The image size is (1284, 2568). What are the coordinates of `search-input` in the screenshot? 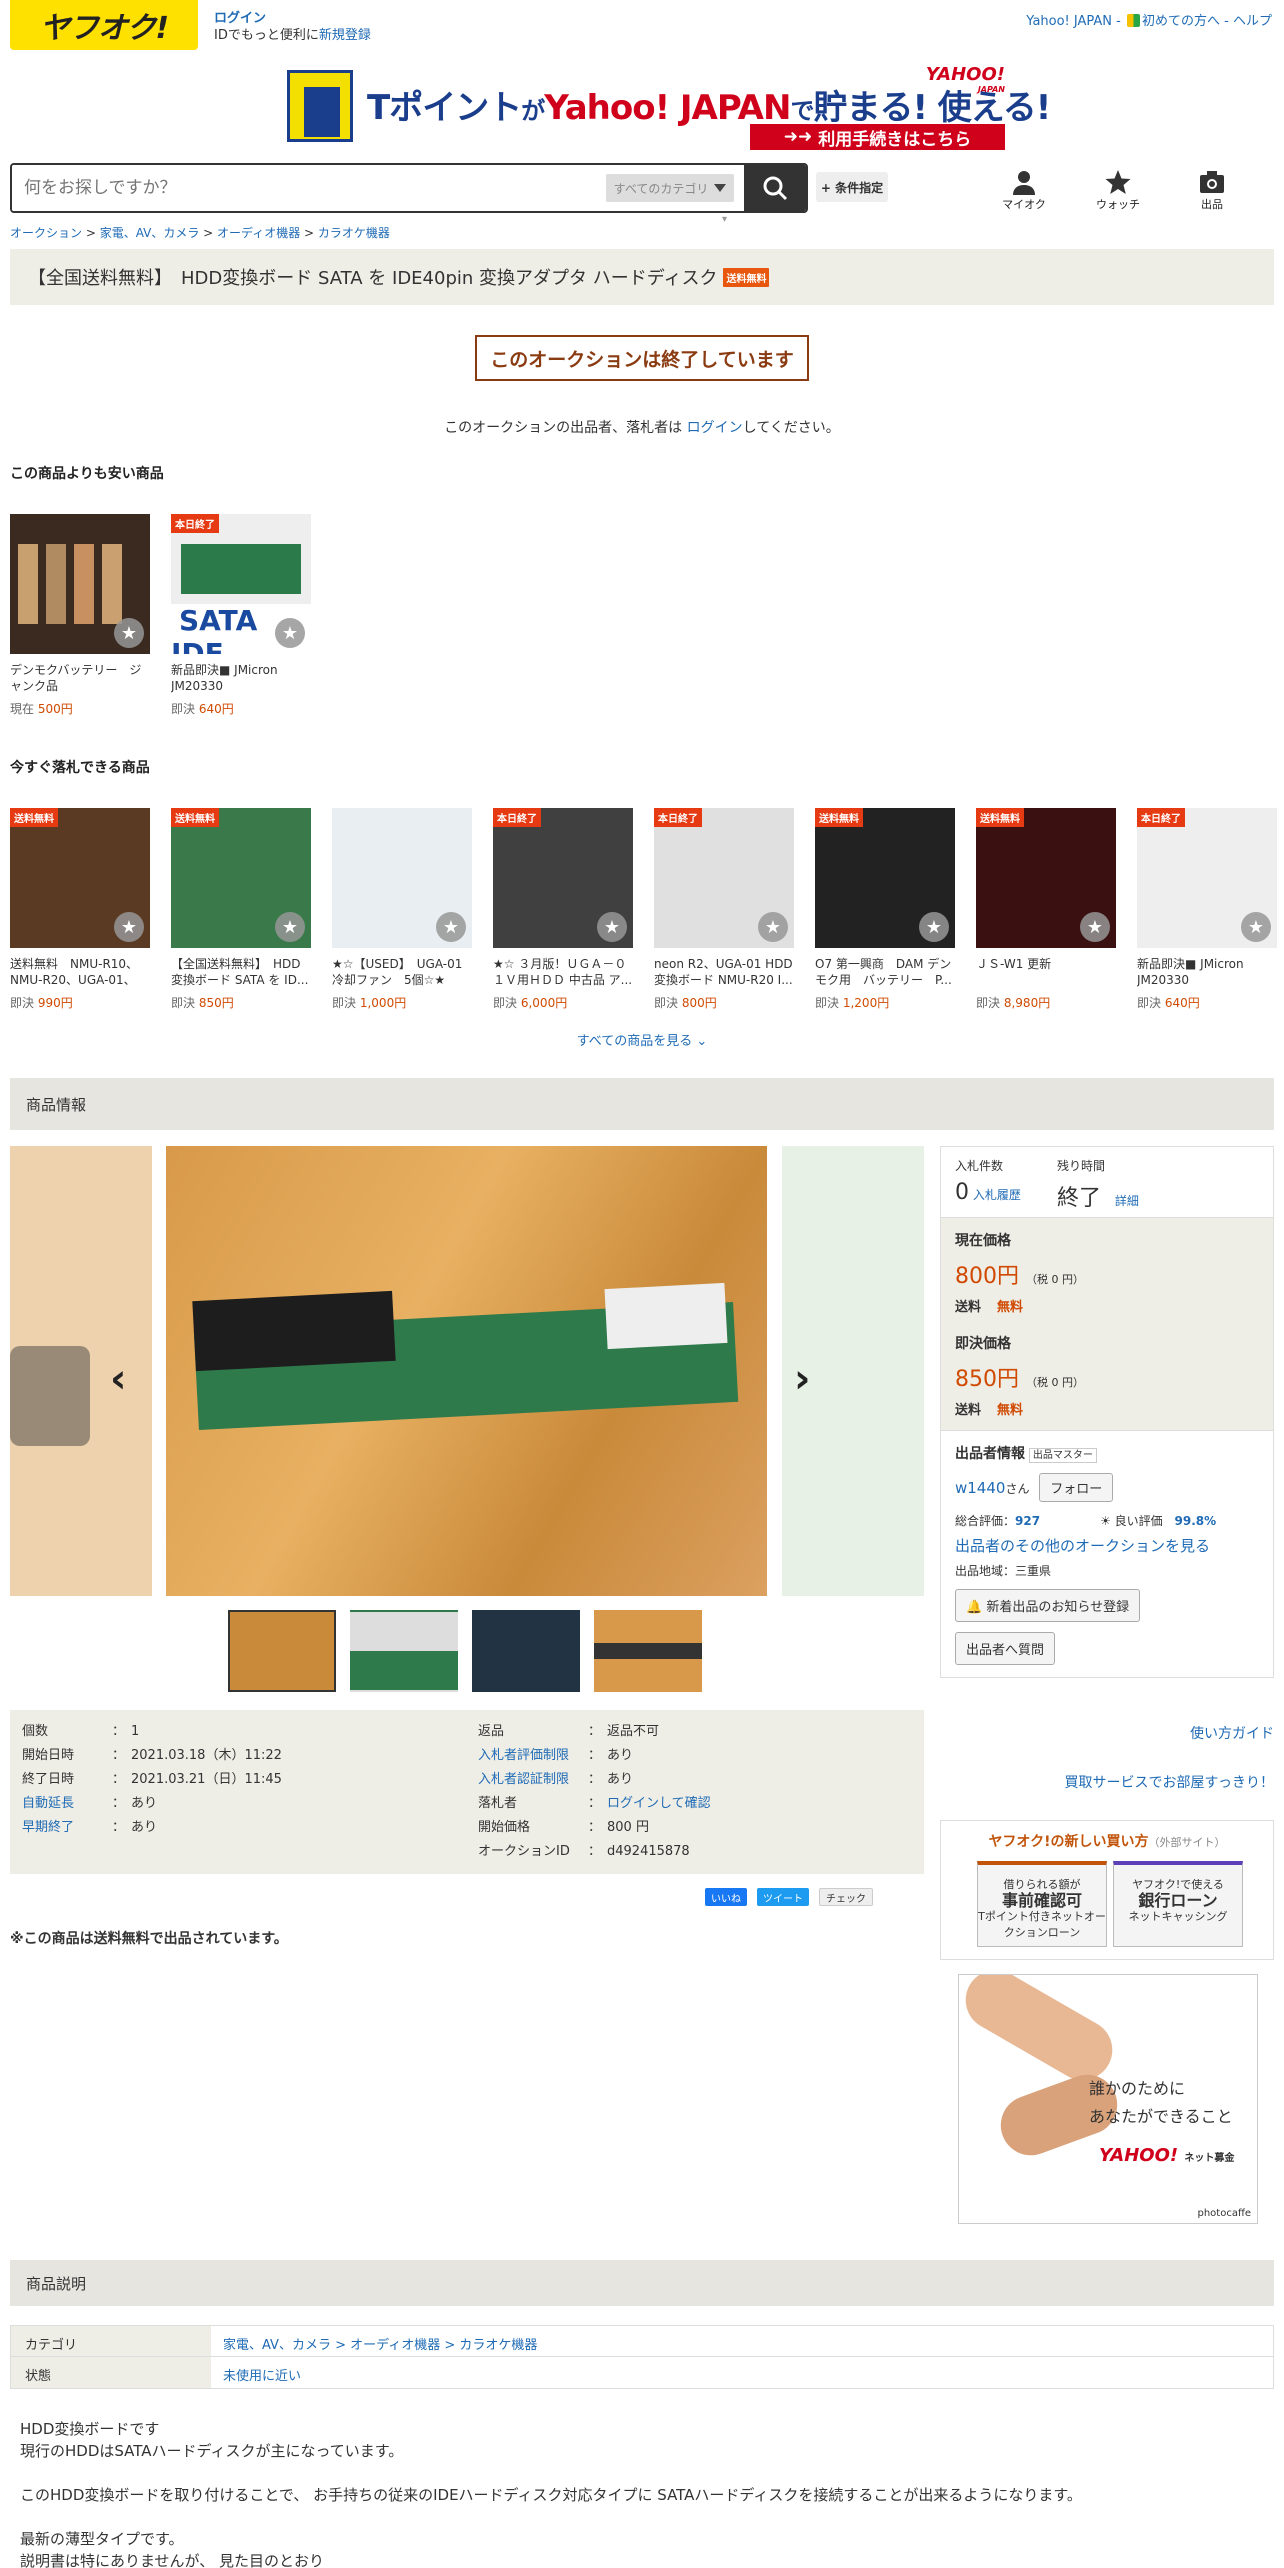 It's located at (309, 188).